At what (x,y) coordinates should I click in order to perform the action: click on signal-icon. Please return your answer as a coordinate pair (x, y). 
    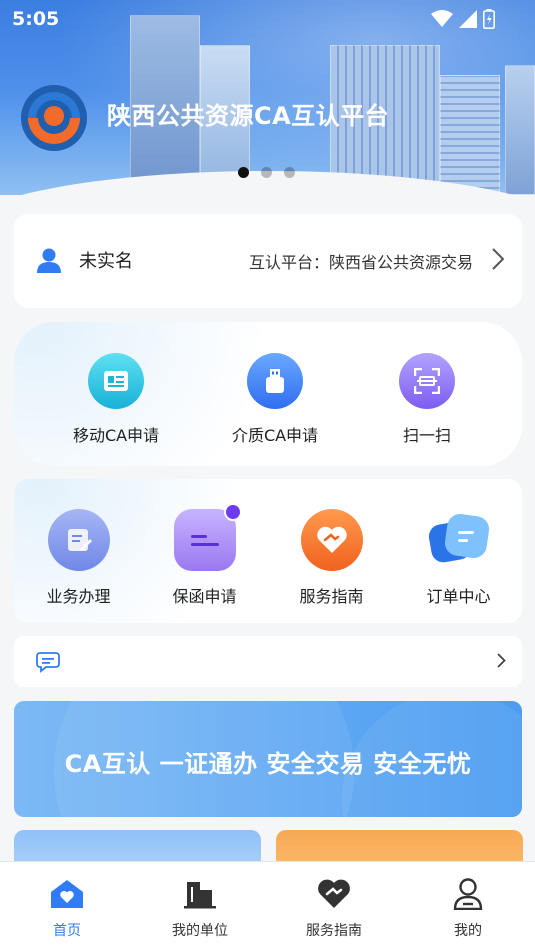
    Looking at the image, I should click on (468, 19).